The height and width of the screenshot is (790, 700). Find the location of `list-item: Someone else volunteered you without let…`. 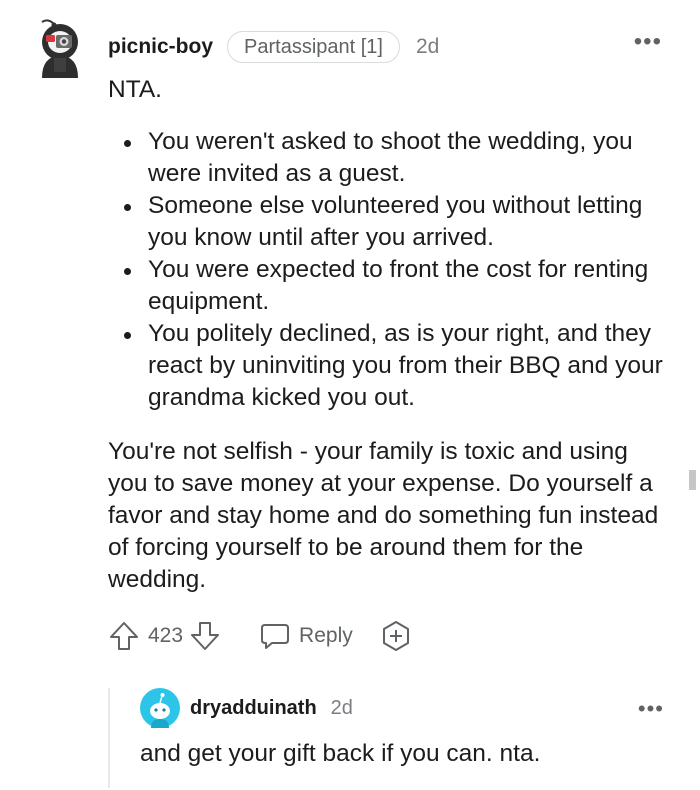

list-item: Someone else volunteered you without let… is located at coordinates (396, 222).